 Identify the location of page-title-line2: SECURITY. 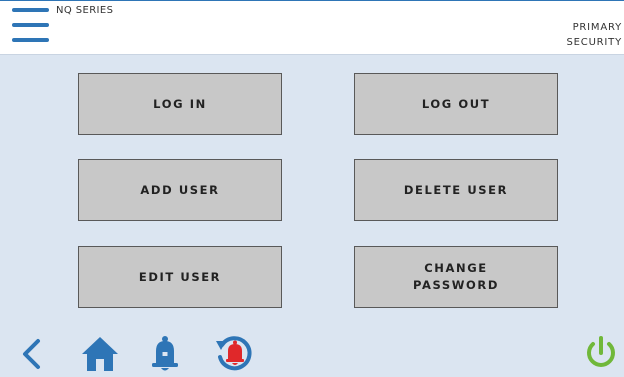
(594, 42).